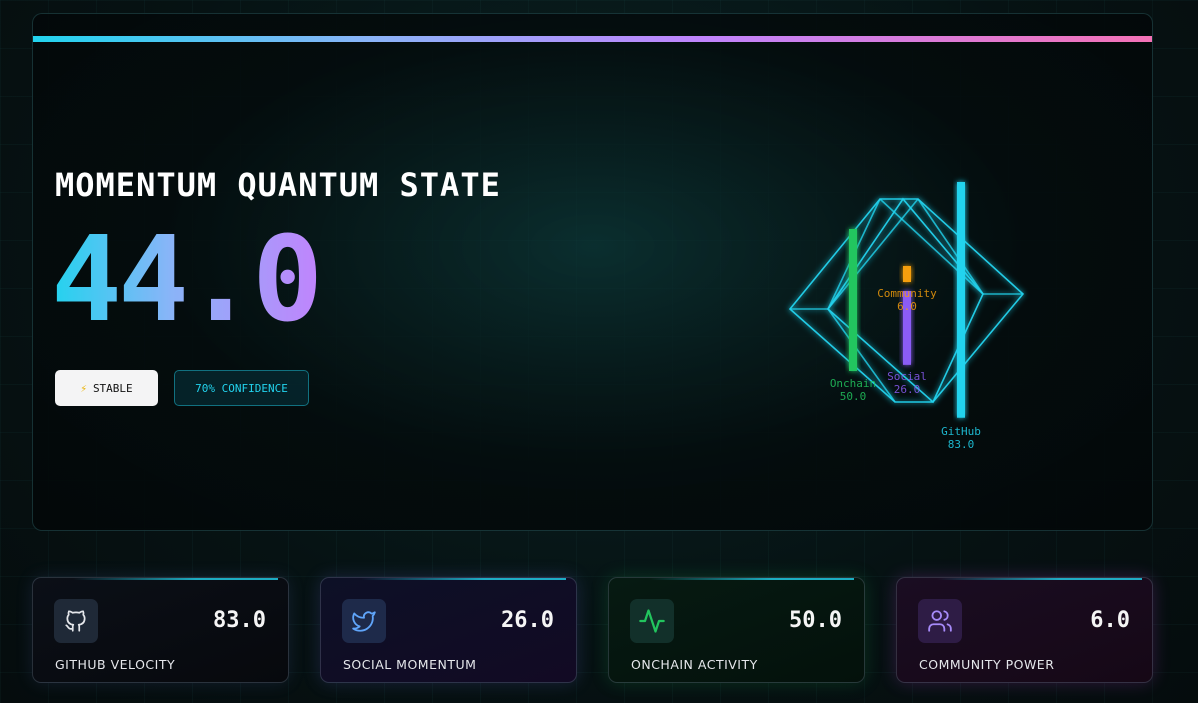 The width and height of the screenshot is (1198, 703). Describe the element at coordinates (83, 388) in the screenshot. I see `lightning-bolt-icon: ⚡` at that location.